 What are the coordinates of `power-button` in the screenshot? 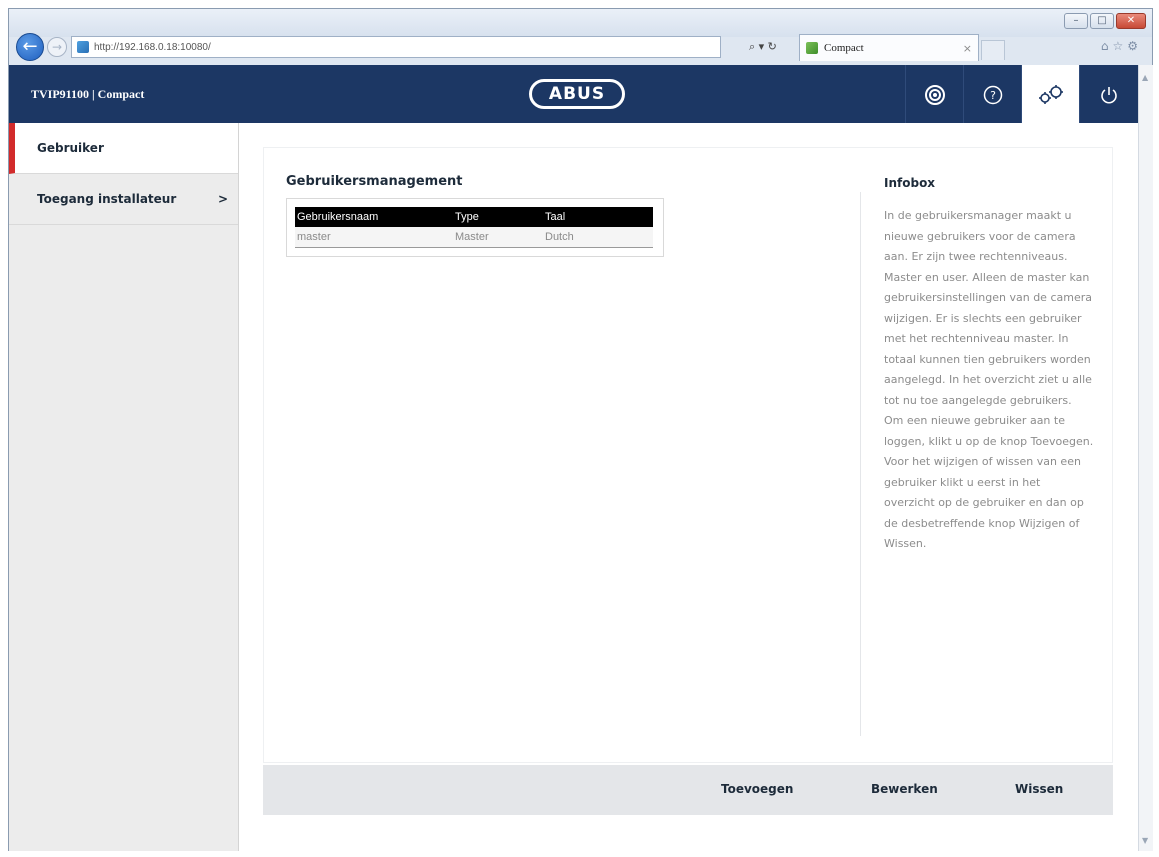 It's located at (1108, 94).